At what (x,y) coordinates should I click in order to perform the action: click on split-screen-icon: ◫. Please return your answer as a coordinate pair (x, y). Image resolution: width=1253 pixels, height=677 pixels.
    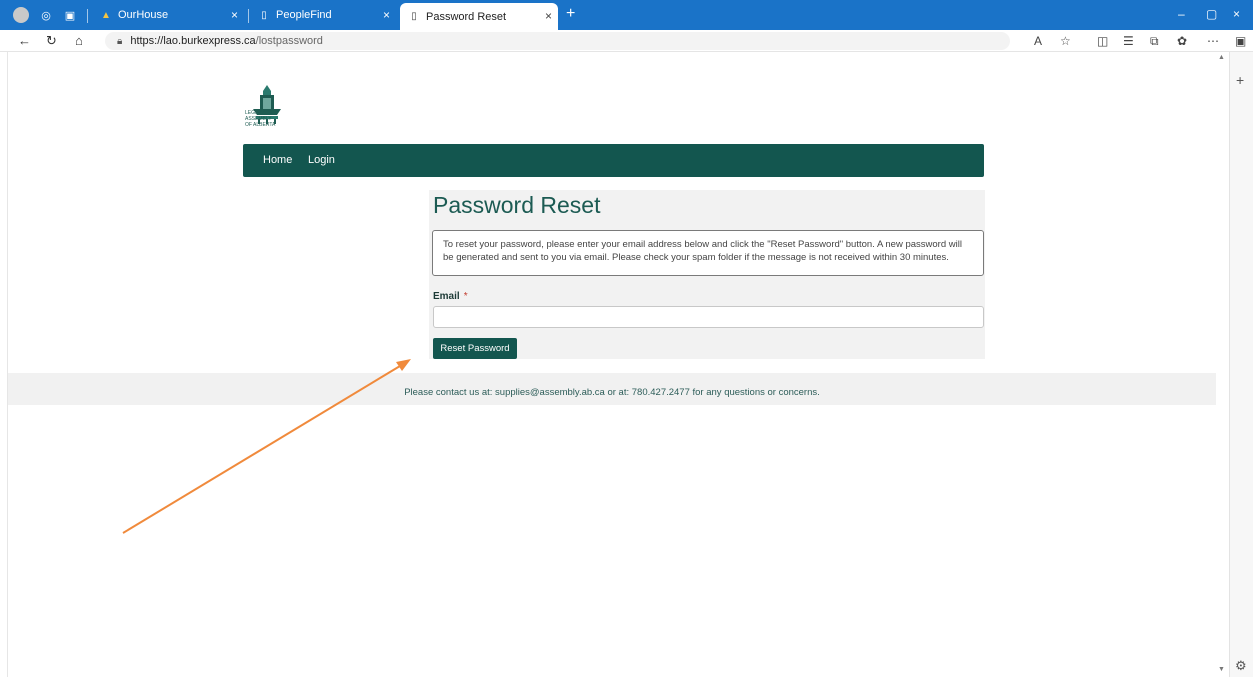
    Looking at the image, I should click on (1102, 41).